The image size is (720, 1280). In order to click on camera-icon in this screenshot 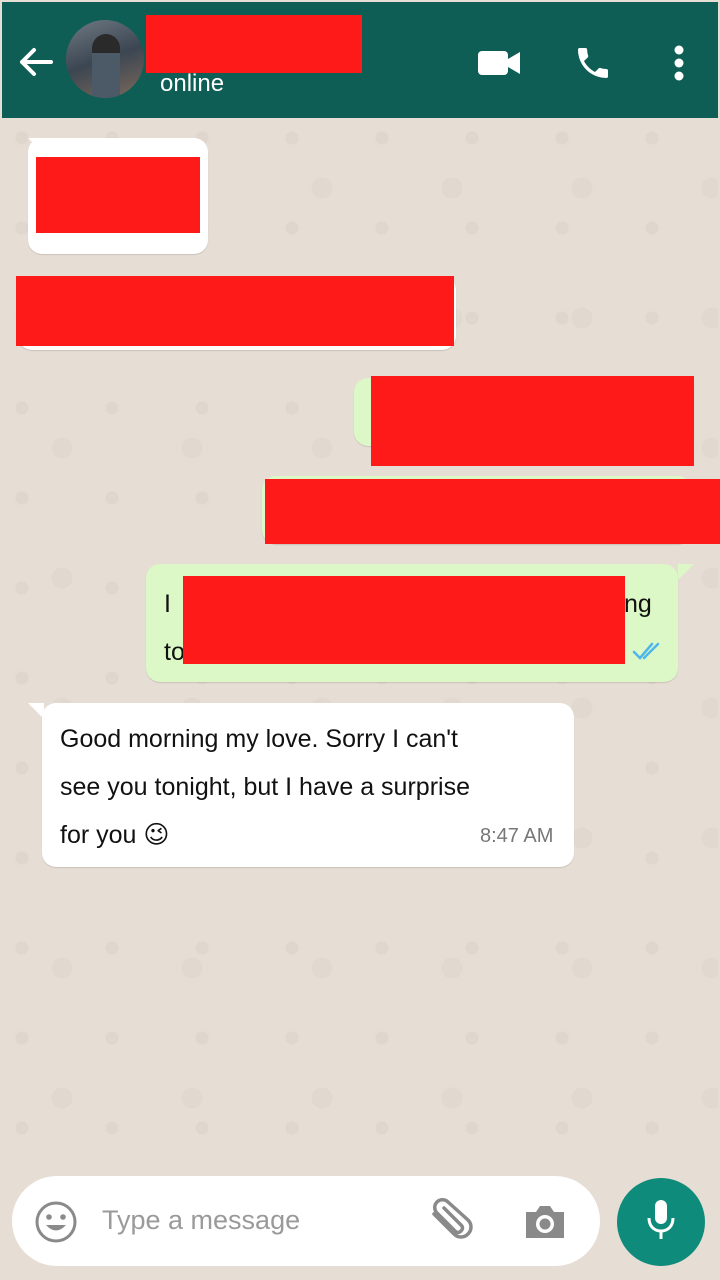, I will do `click(545, 1224)`.